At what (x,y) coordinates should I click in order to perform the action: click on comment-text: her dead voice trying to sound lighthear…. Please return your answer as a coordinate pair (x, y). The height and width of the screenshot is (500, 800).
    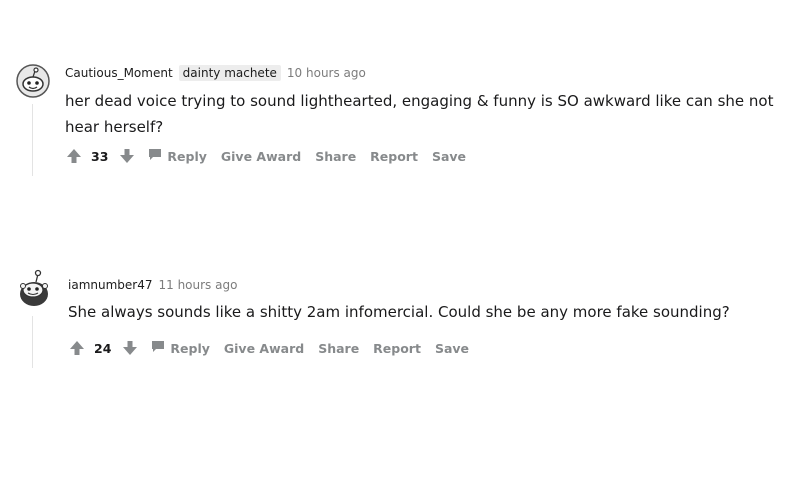
    Looking at the image, I should click on (419, 114).